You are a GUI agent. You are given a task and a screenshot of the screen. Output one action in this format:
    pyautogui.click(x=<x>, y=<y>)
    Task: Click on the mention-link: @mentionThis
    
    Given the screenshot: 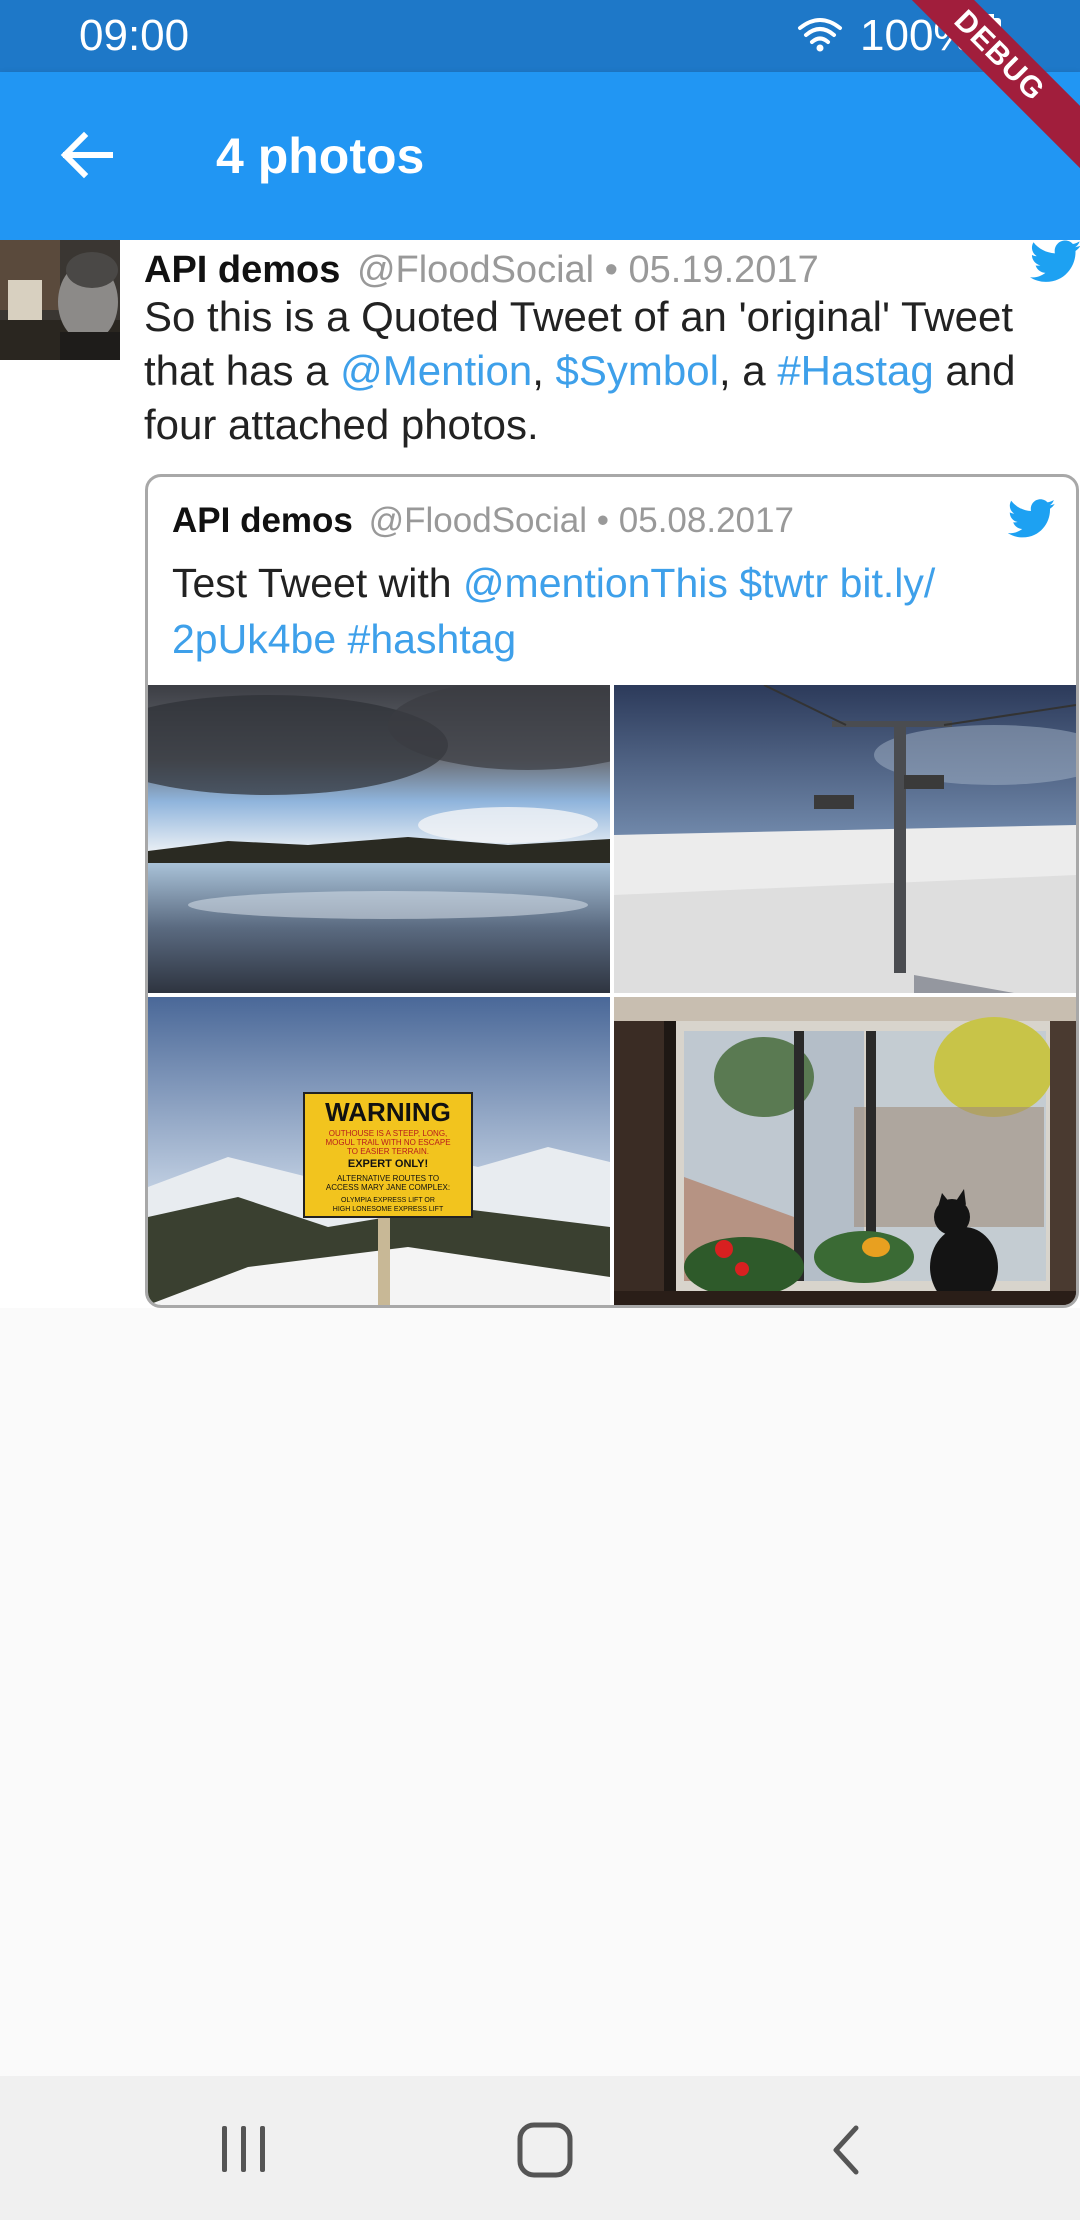 What is the action you would take?
    pyautogui.click(x=595, y=583)
    